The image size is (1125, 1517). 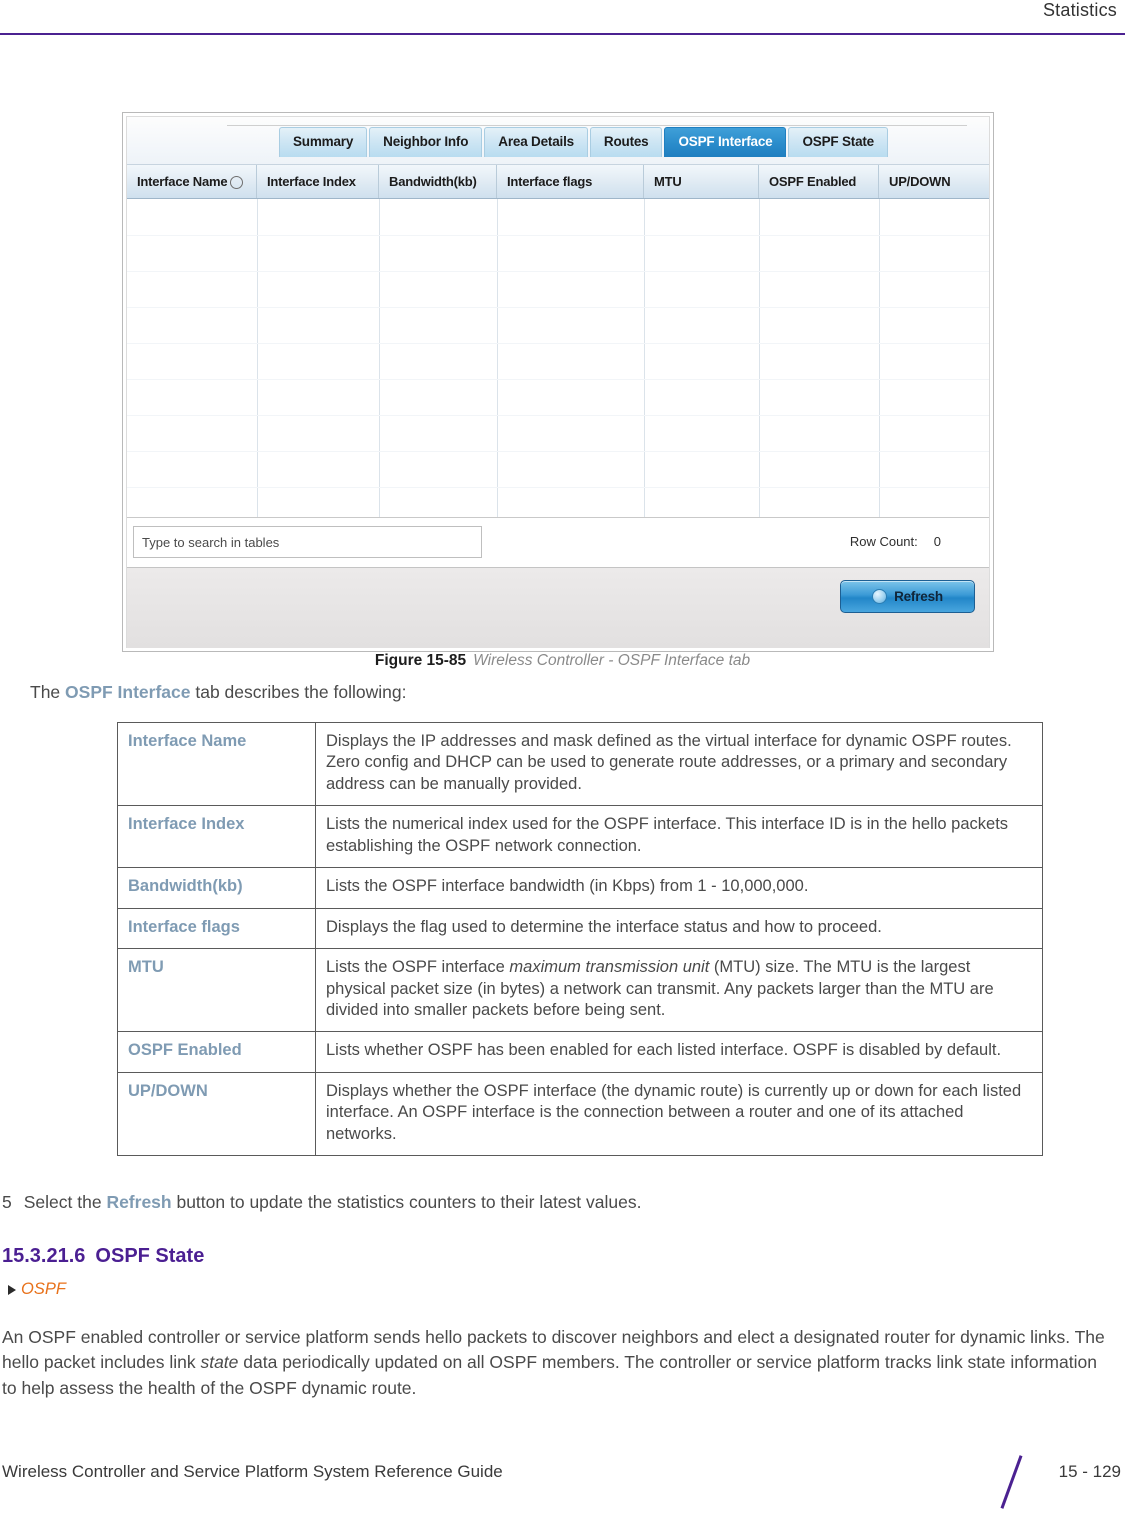 I want to click on field-label-interface-name: Interface Name, so click(x=216, y=764).